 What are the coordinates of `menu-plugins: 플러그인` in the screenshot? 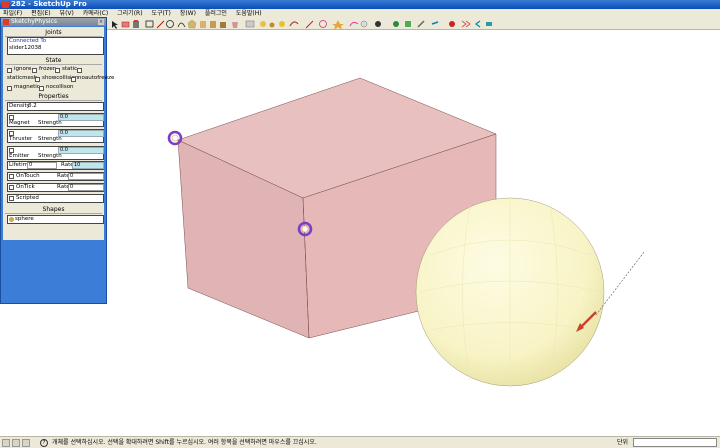 It's located at (216, 13).